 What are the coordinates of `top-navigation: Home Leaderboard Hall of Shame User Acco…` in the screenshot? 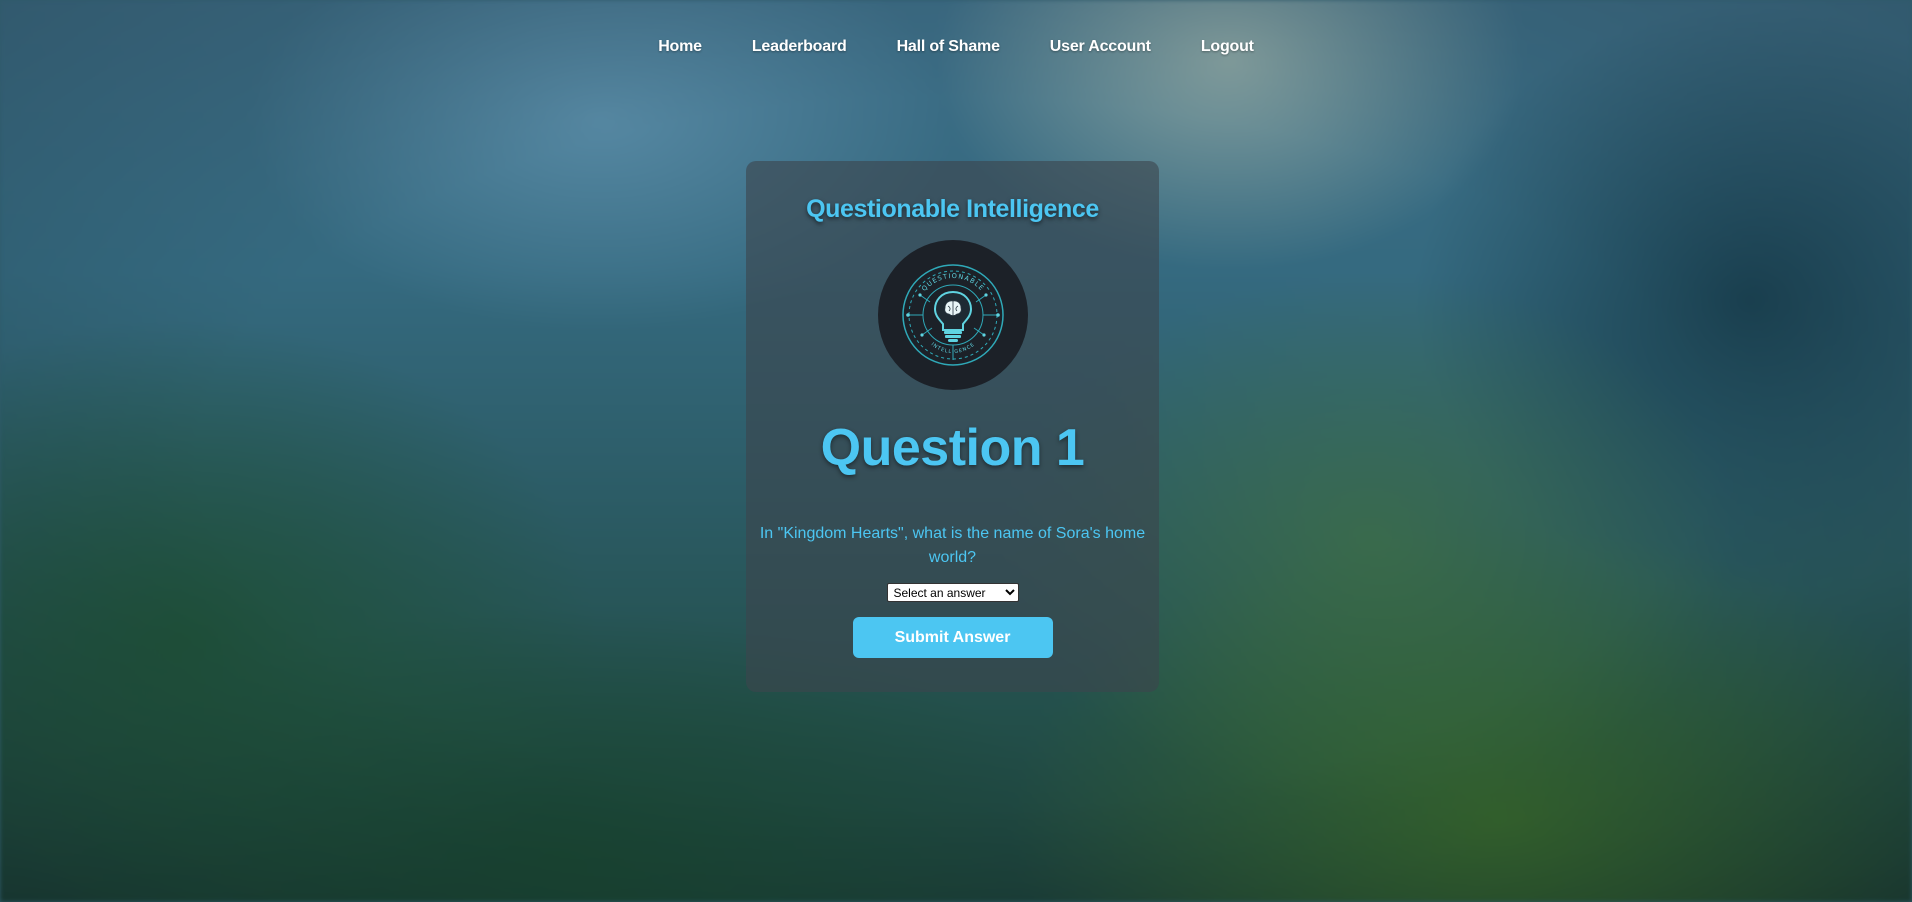 It's located at (956, 47).